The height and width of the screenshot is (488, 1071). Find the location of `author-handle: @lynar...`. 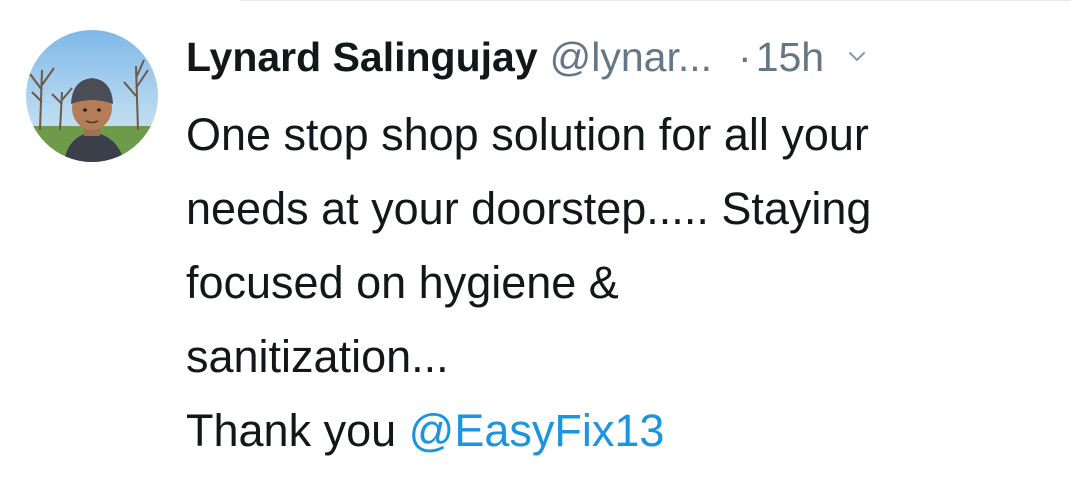

author-handle: @lynar... is located at coordinates (631, 57).